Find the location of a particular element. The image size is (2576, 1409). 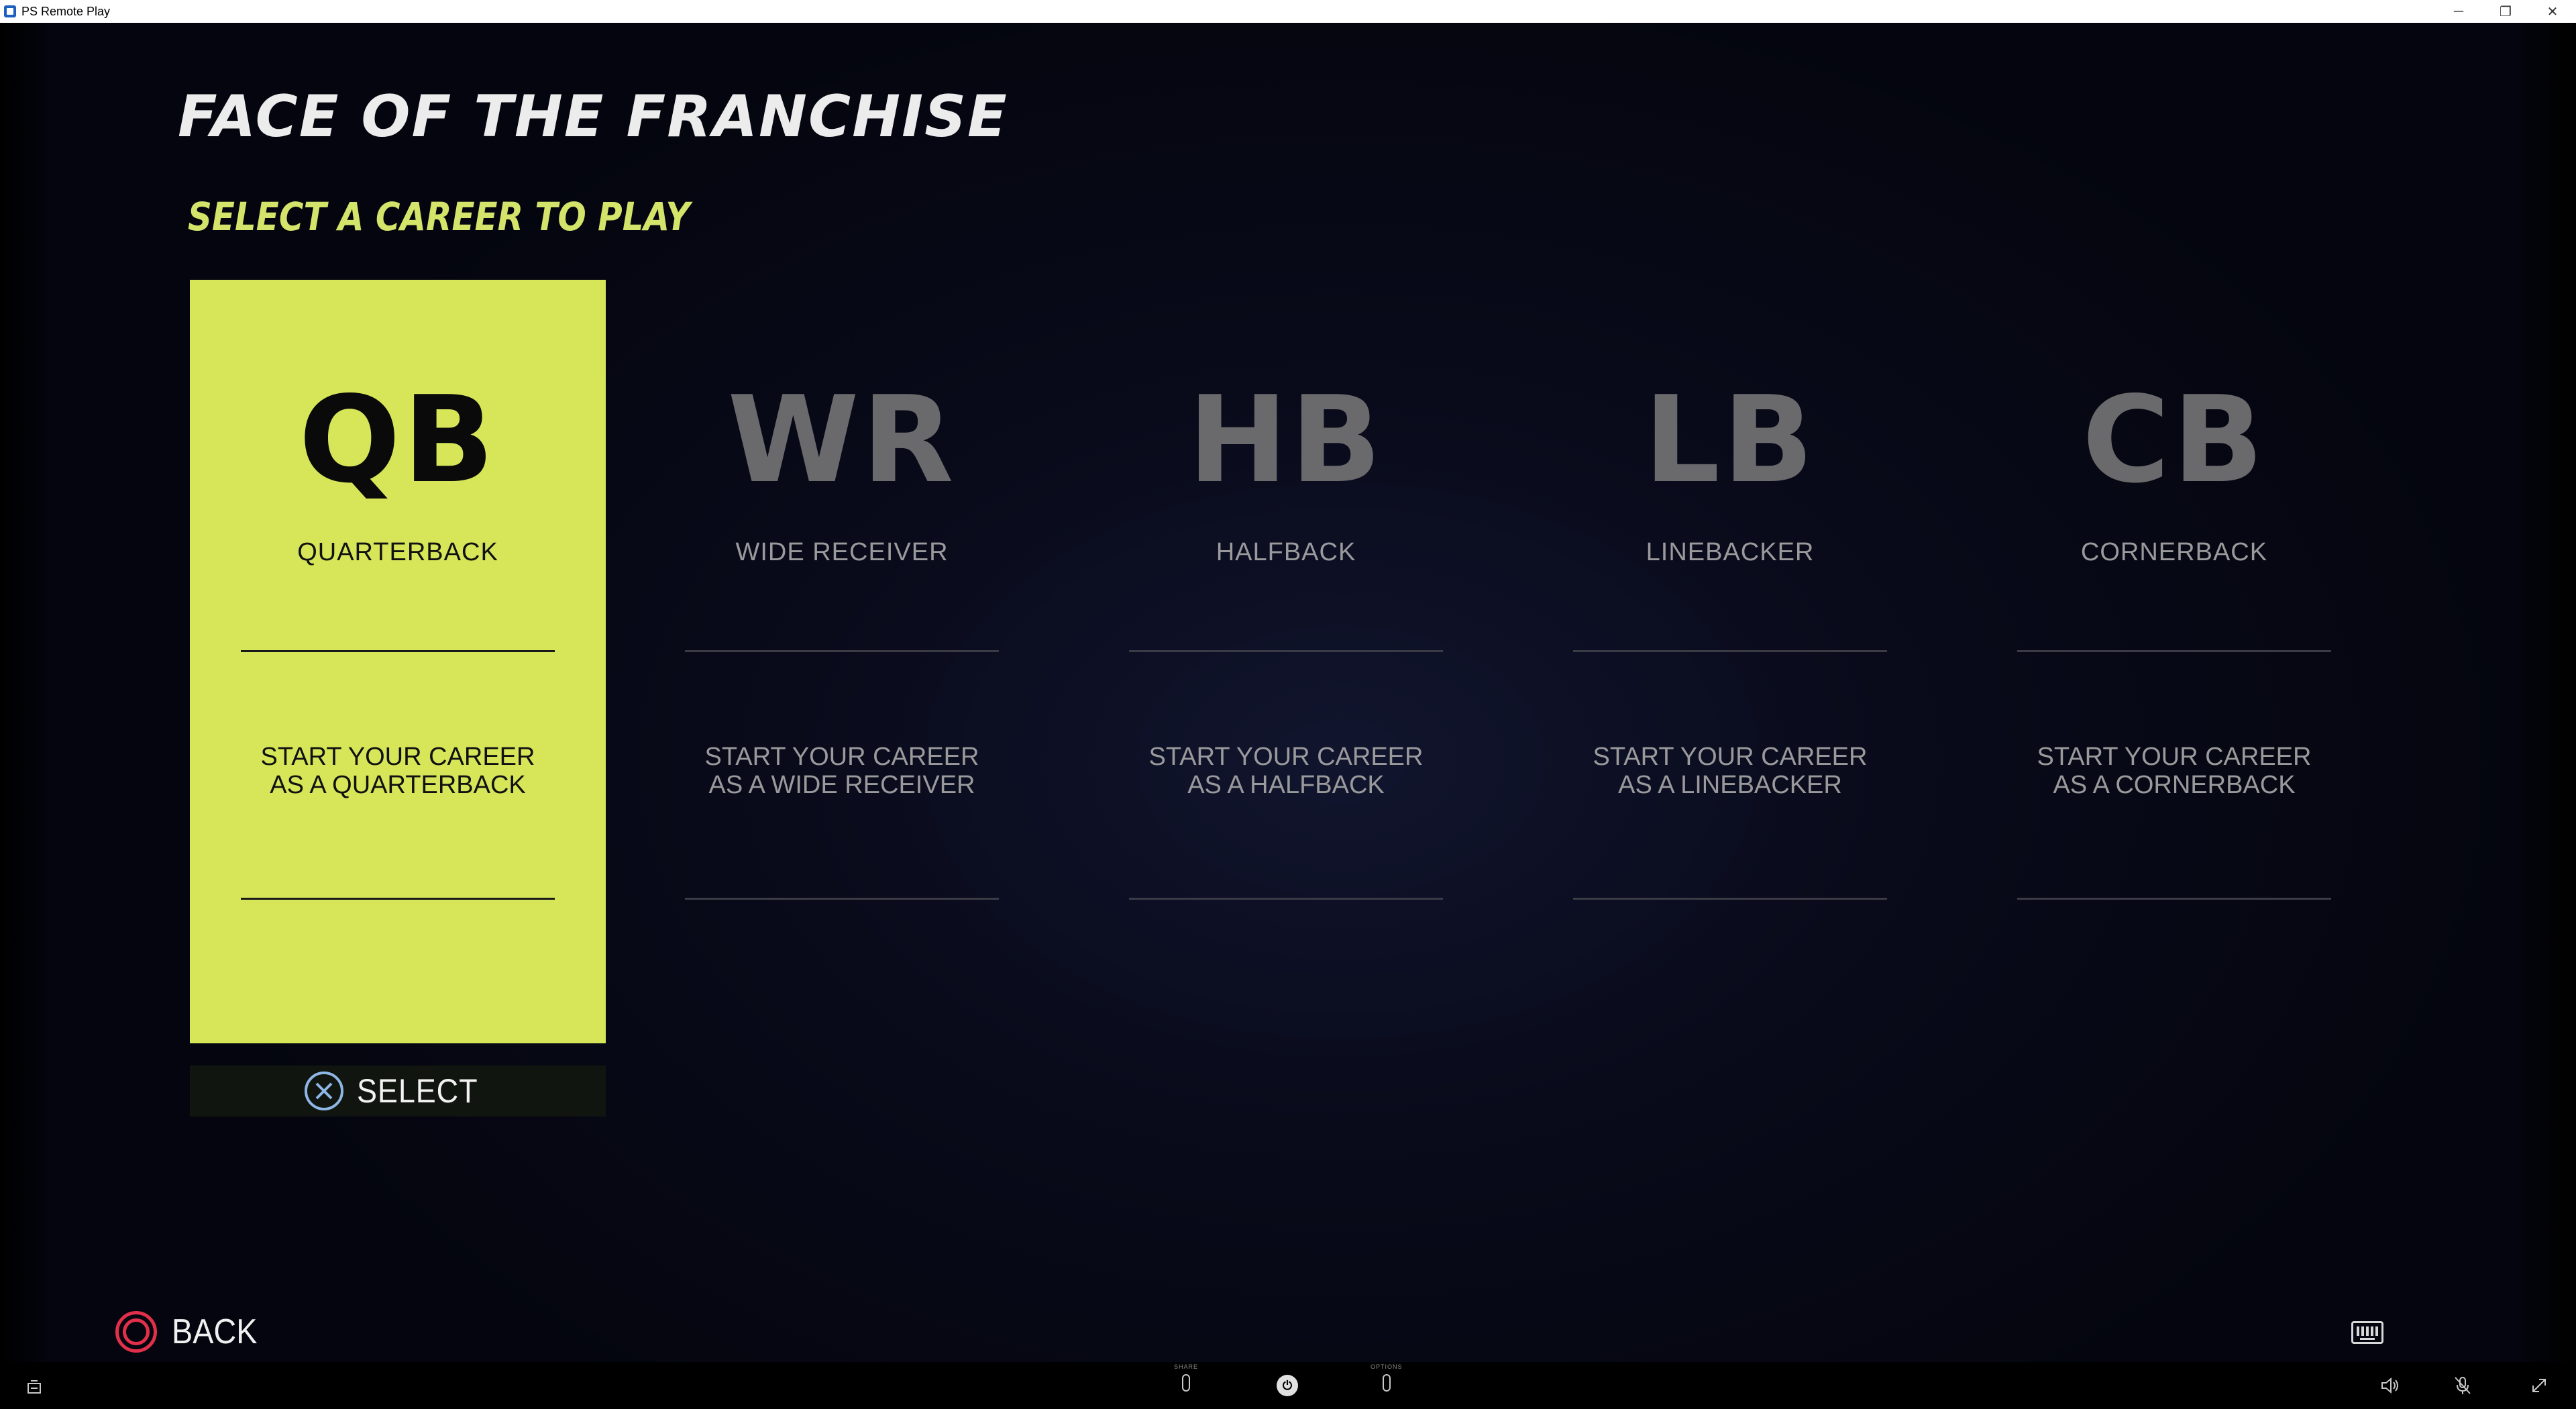

ps-button-icon: ⏻ is located at coordinates (1287, 1385).